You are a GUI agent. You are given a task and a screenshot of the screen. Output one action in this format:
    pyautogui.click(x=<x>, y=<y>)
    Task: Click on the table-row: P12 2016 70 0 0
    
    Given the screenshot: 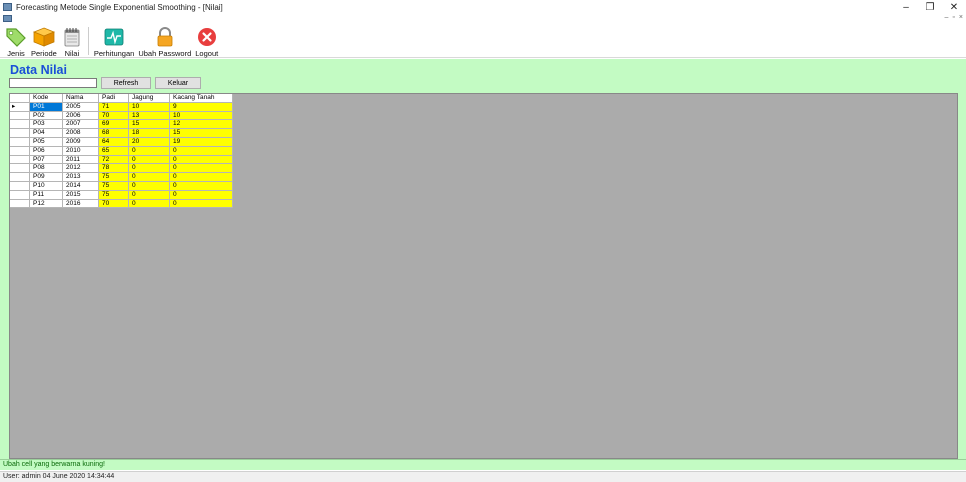 What is the action you would take?
    pyautogui.click(x=121, y=204)
    